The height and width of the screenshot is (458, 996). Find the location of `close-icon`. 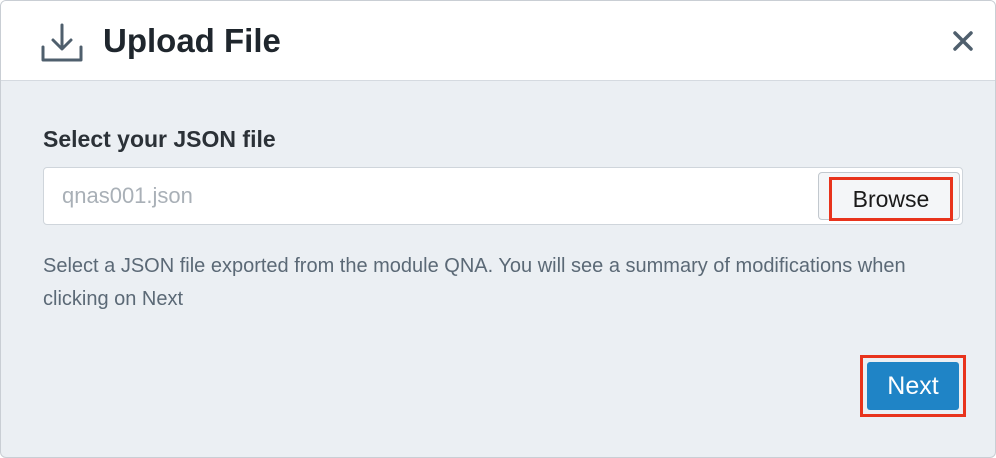

close-icon is located at coordinates (963, 41).